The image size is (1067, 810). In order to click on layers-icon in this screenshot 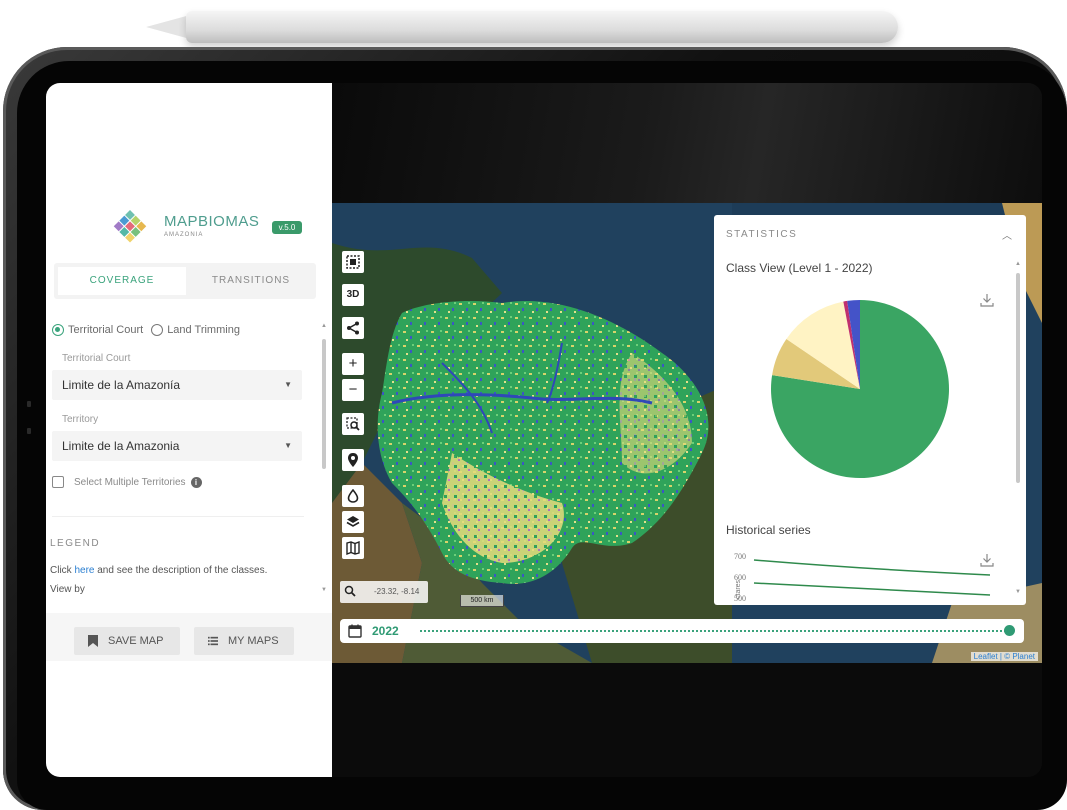, I will do `click(353, 521)`.